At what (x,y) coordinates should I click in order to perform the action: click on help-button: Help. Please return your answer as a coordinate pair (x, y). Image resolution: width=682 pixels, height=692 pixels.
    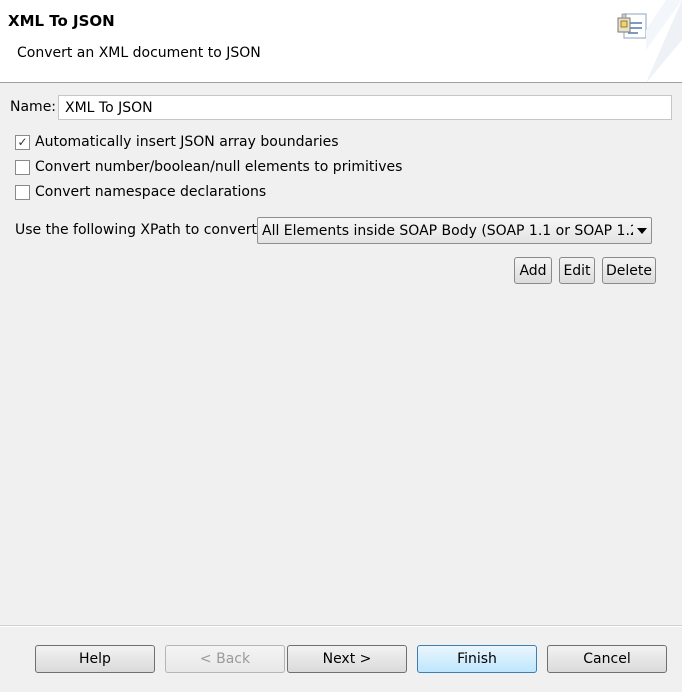
    Looking at the image, I should click on (95, 659).